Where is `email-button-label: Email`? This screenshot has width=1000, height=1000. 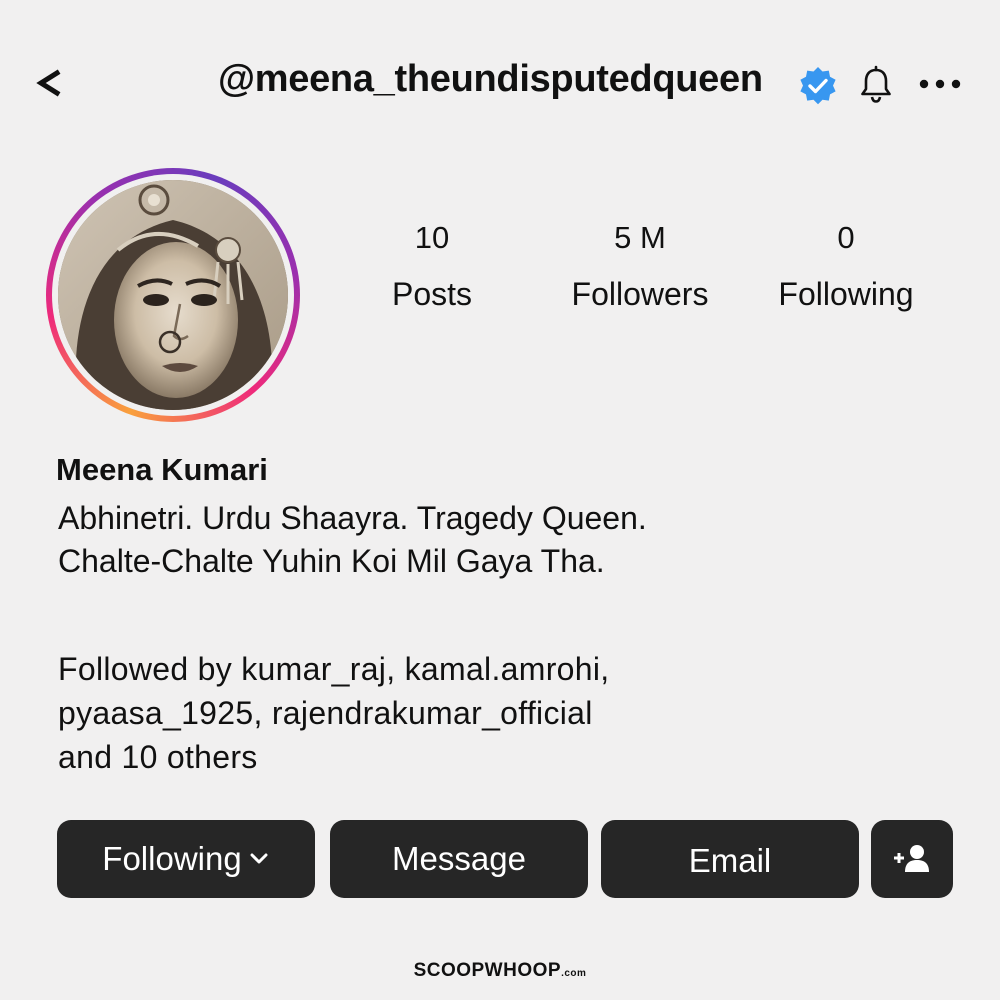
email-button-label: Email is located at coordinates (730, 860).